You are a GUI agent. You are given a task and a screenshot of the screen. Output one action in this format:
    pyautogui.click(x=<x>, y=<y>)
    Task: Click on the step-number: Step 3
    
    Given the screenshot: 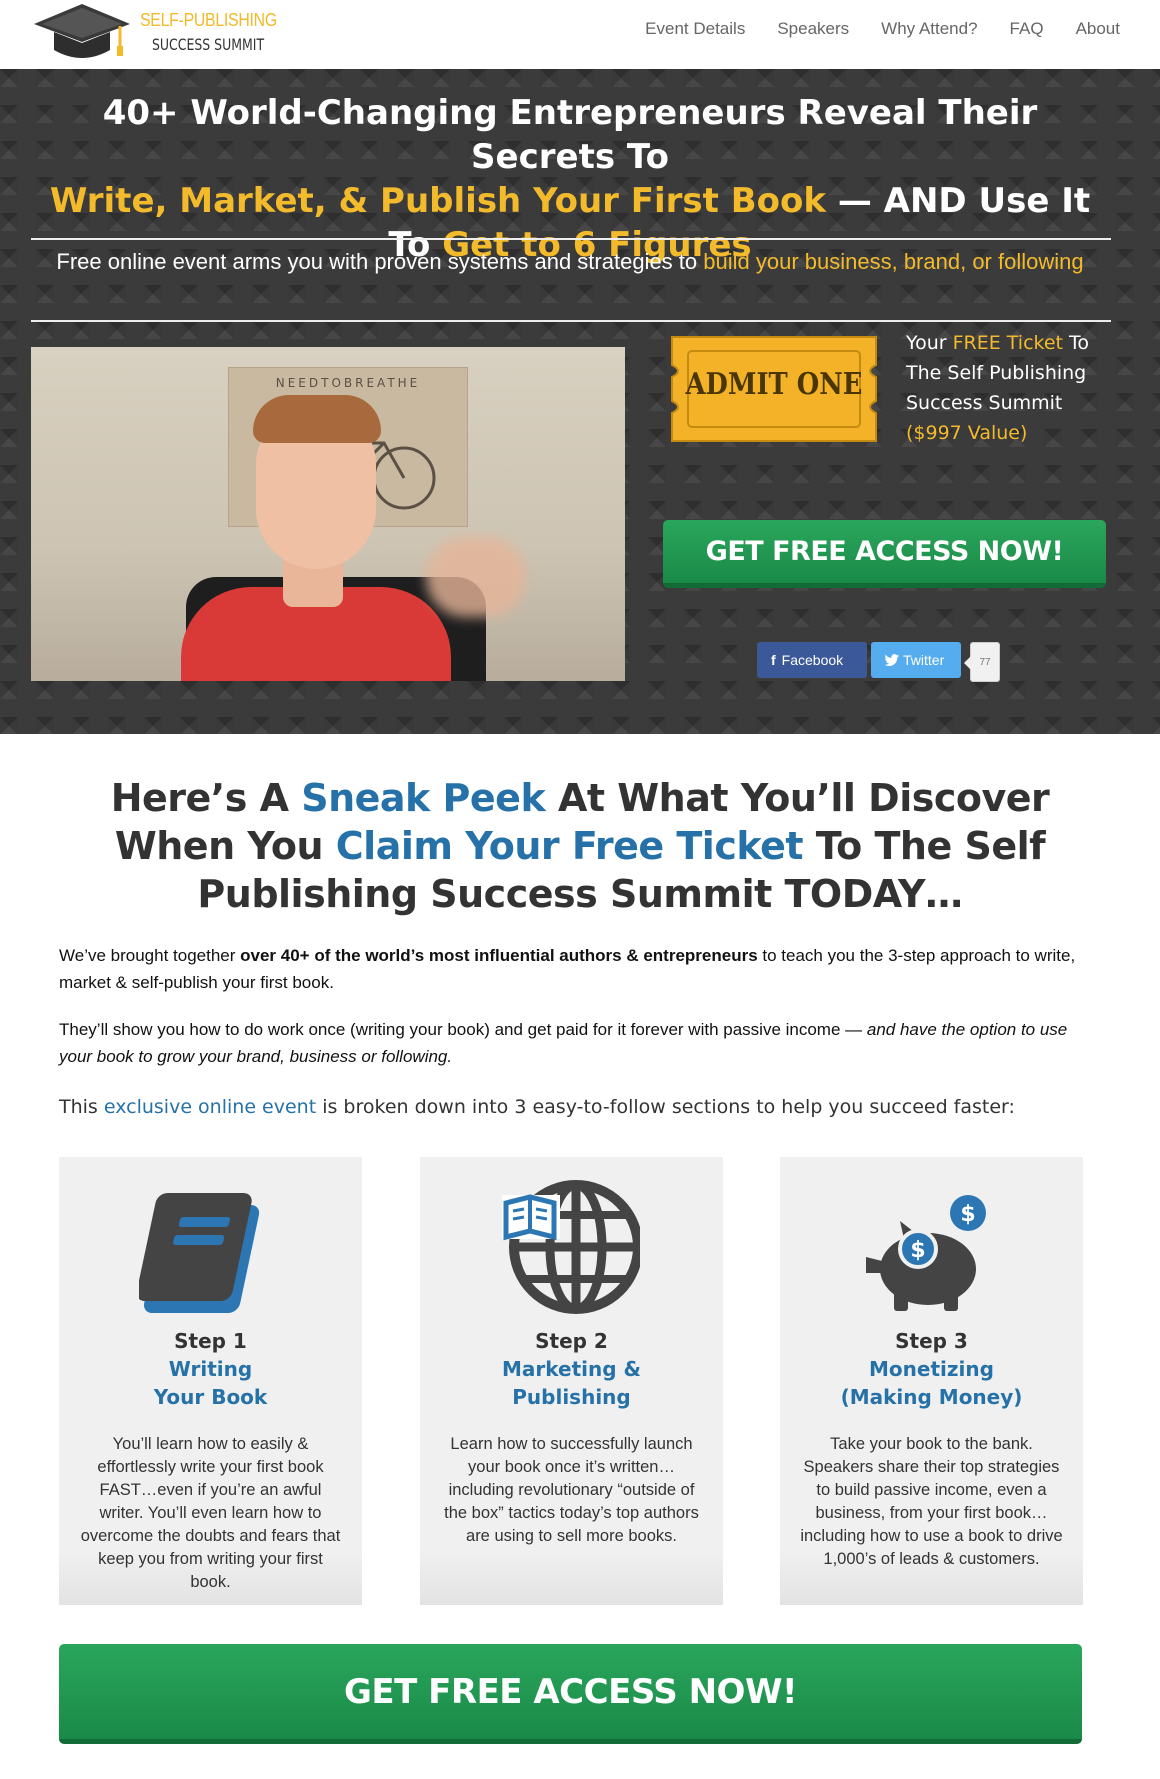 What is the action you would take?
    pyautogui.click(x=931, y=1341)
    